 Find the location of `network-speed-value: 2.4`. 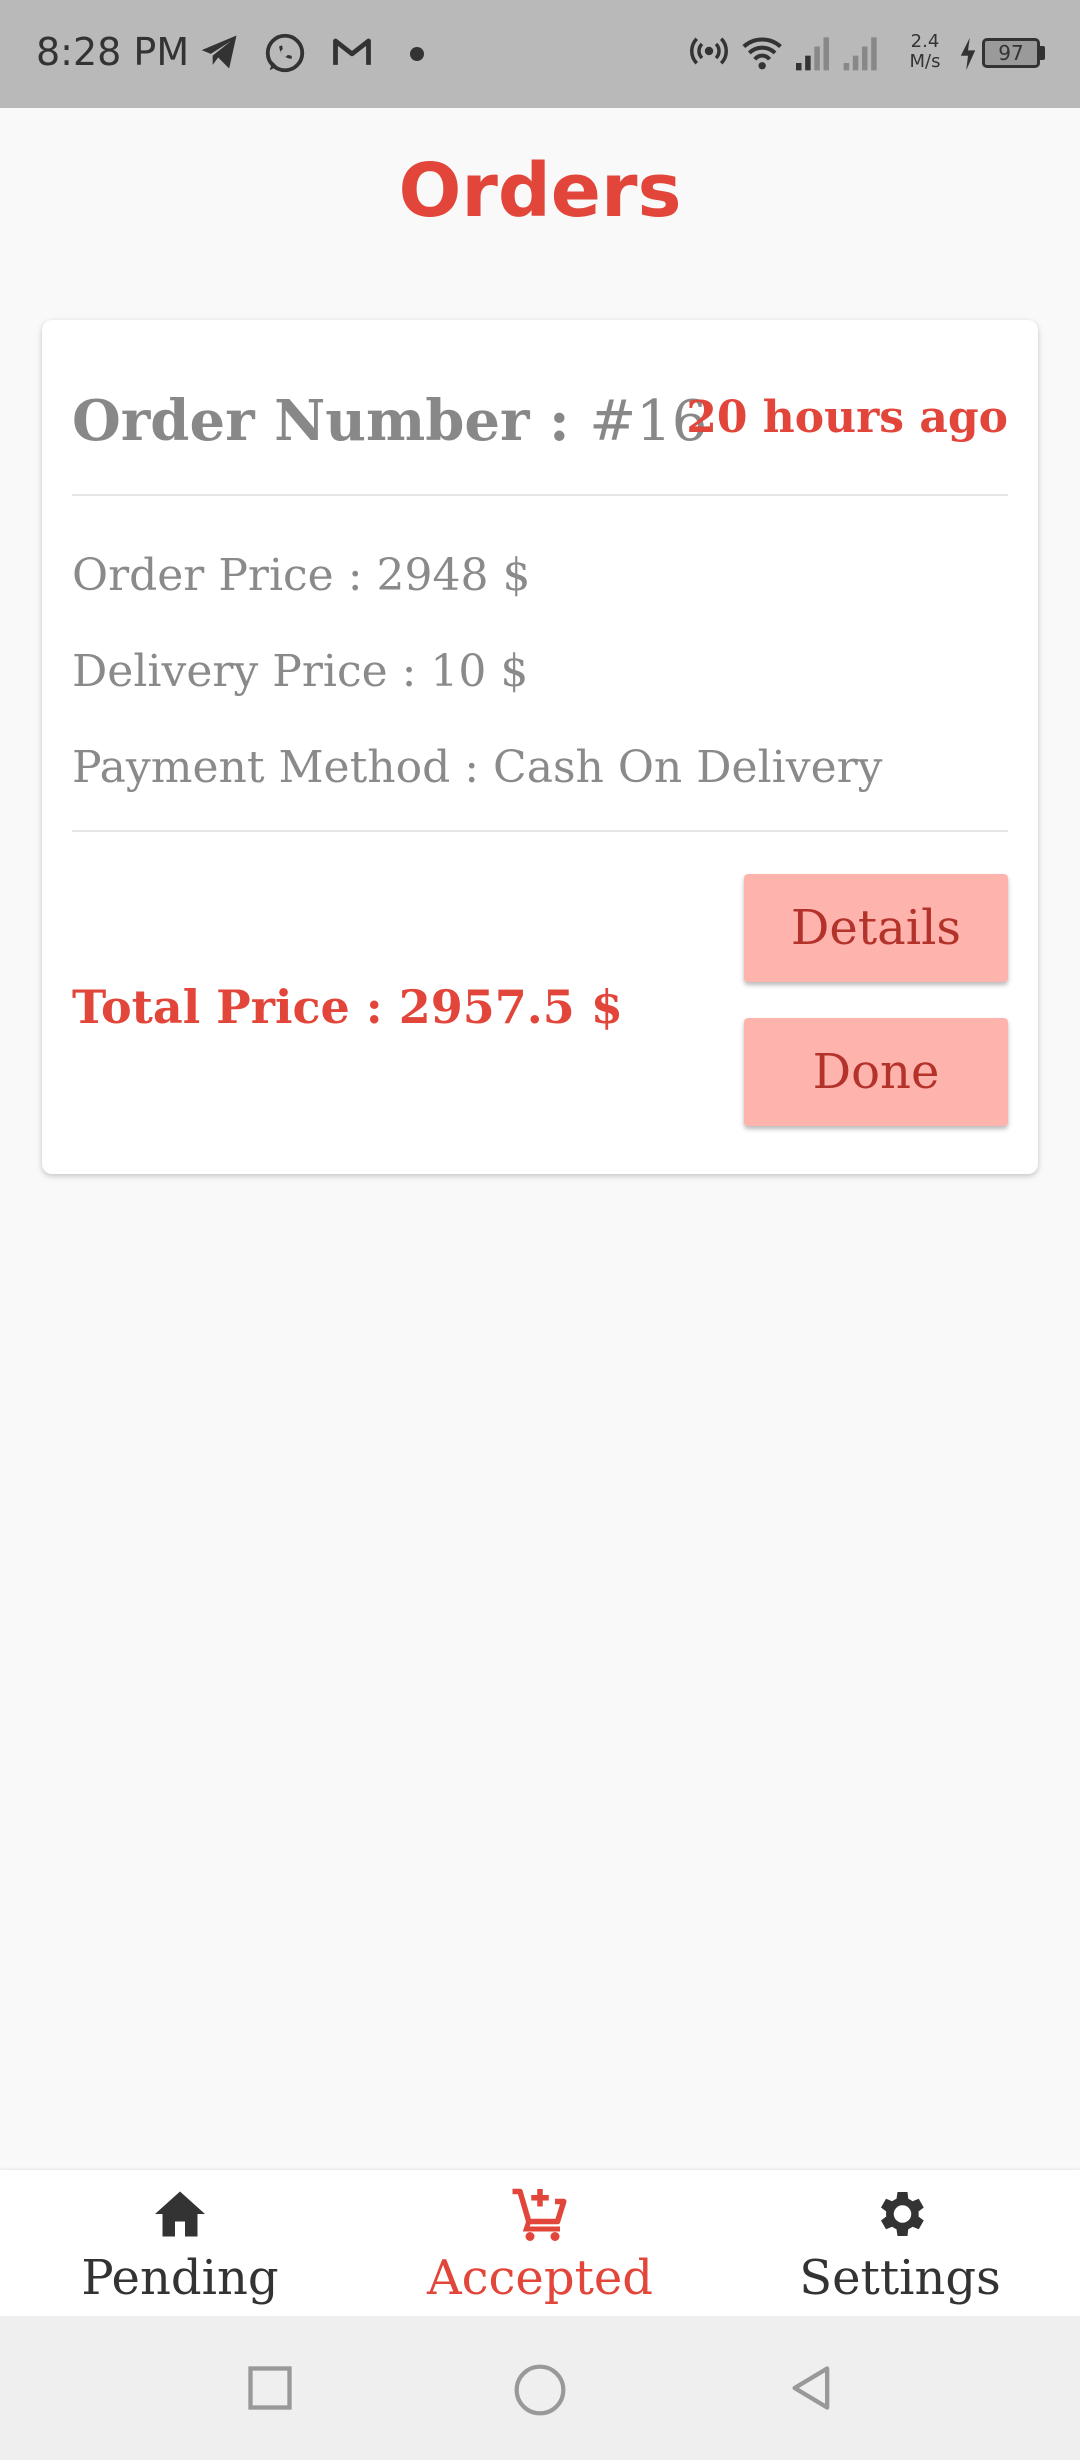

network-speed-value: 2.4 is located at coordinates (925, 41).